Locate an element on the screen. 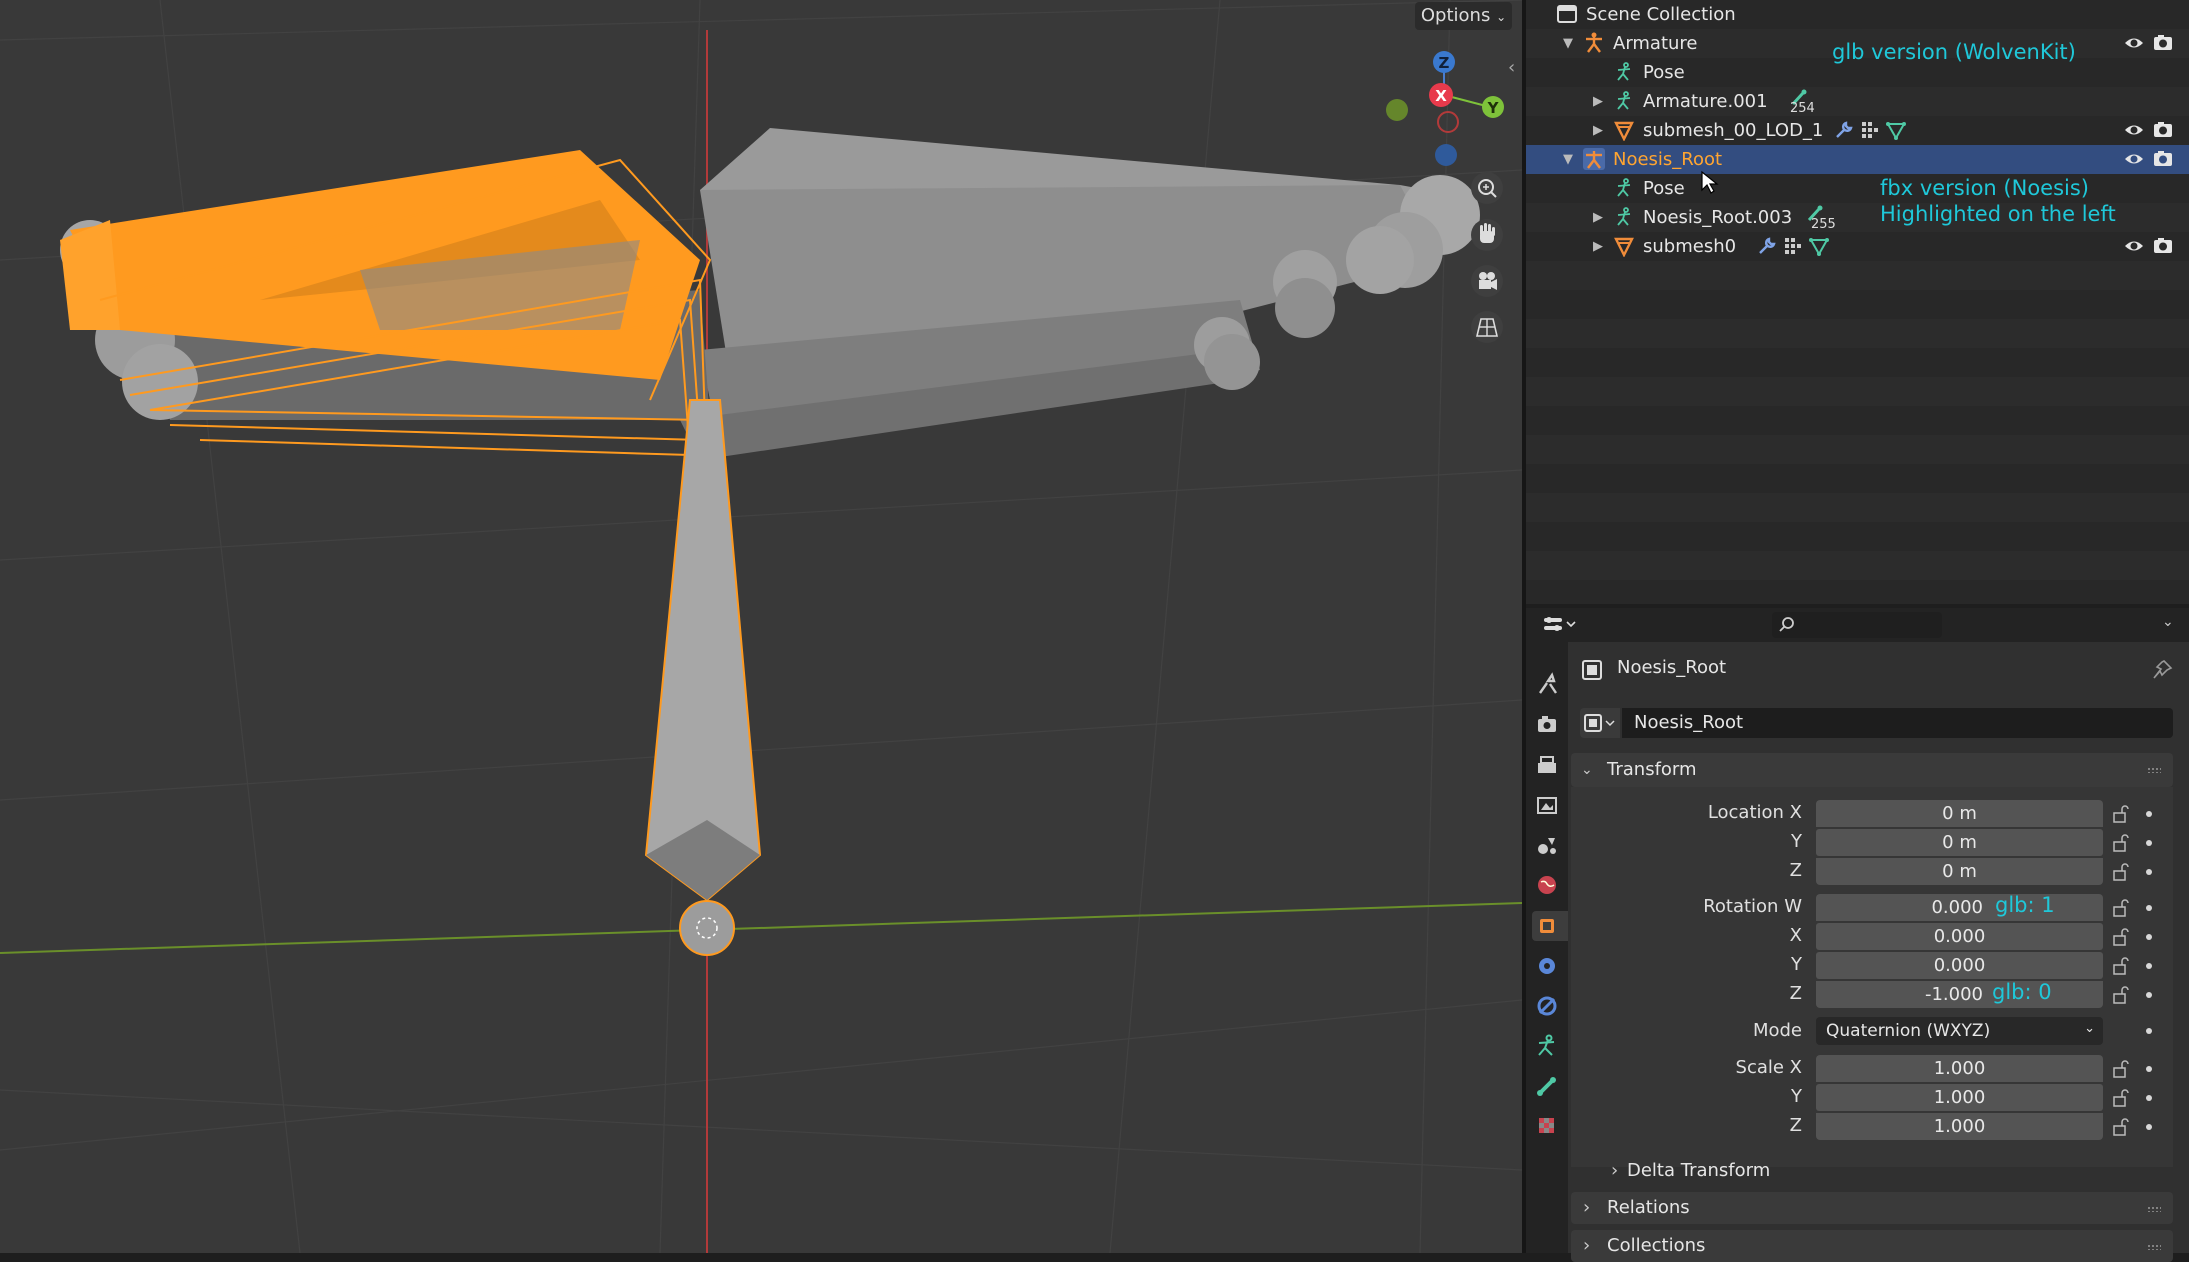  outliner-row-pose: Pose is located at coordinates (1857, 186).